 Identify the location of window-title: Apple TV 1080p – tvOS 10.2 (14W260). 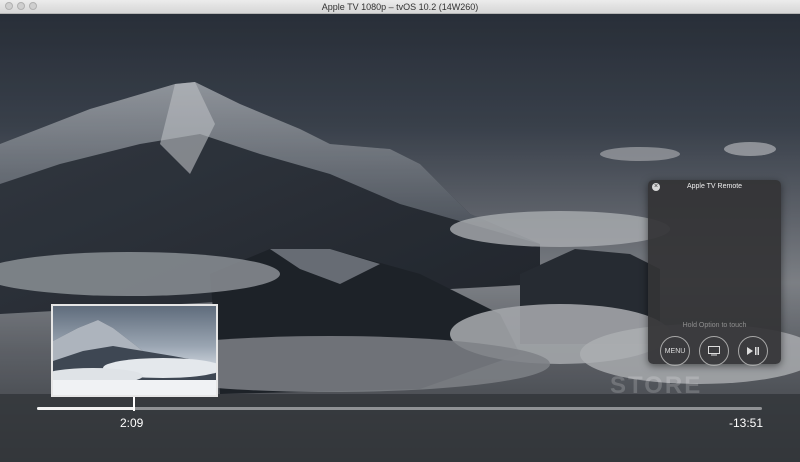
(400, 7).